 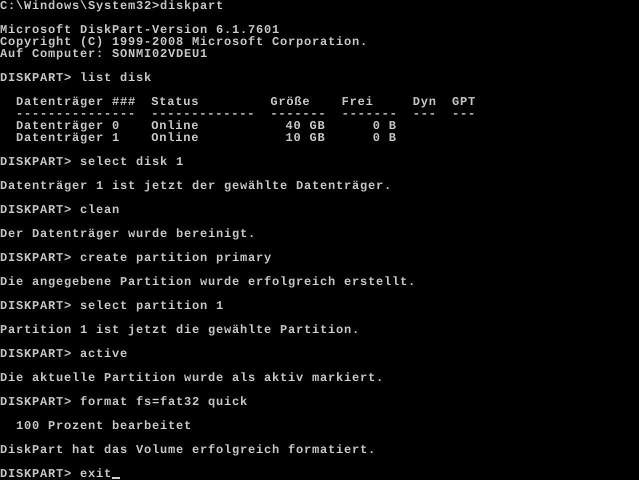 What do you see at coordinates (69, 138) in the screenshot?
I see `table-cell-text: Datenträger 1` at bounding box center [69, 138].